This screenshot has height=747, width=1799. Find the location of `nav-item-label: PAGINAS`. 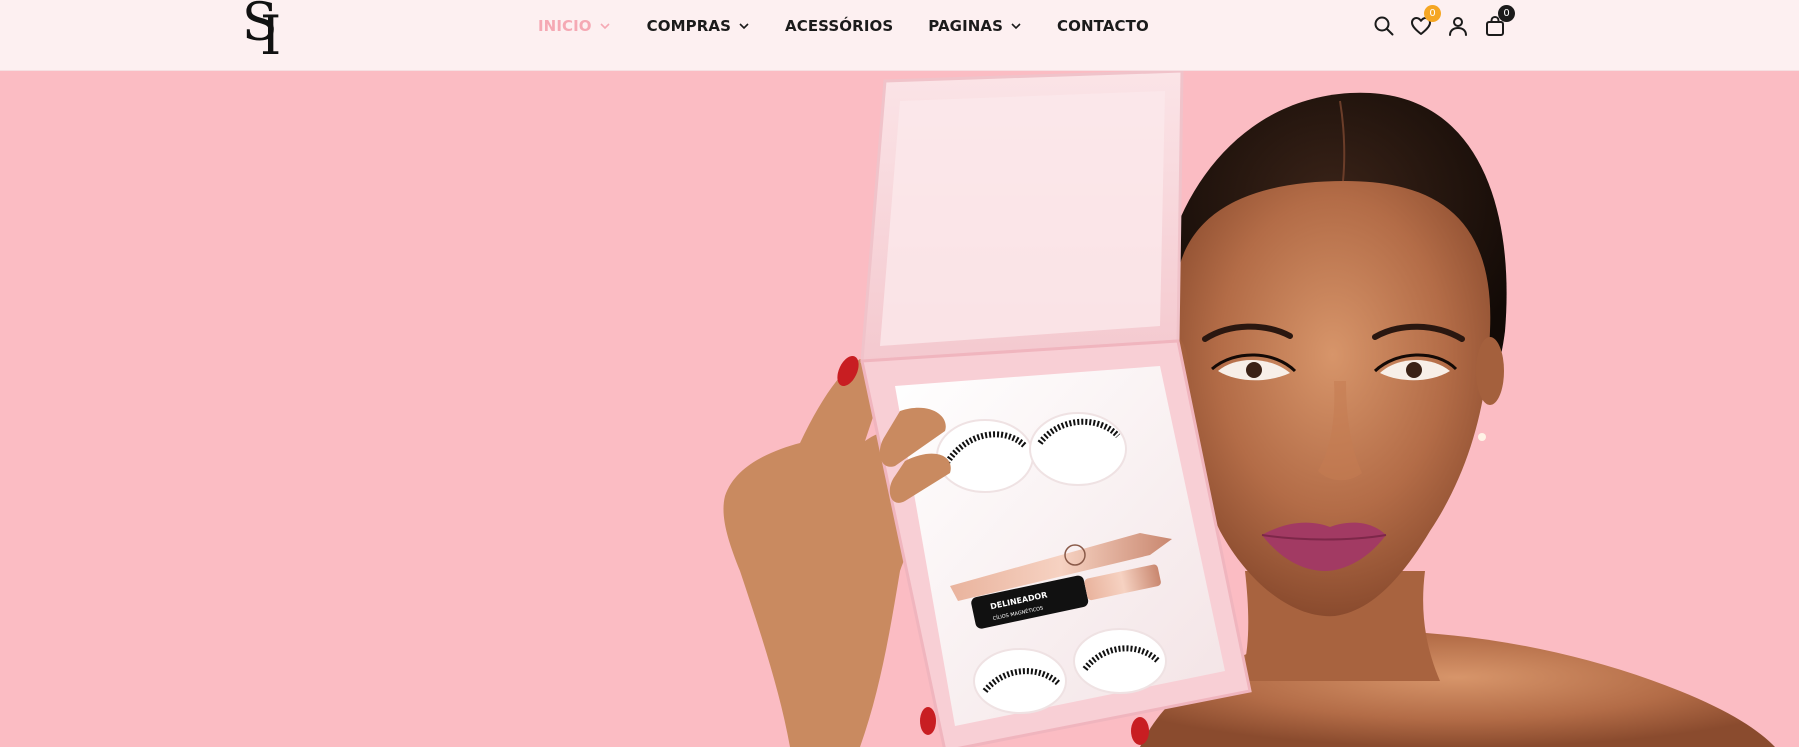

nav-item-label: PAGINAS is located at coordinates (966, 26).